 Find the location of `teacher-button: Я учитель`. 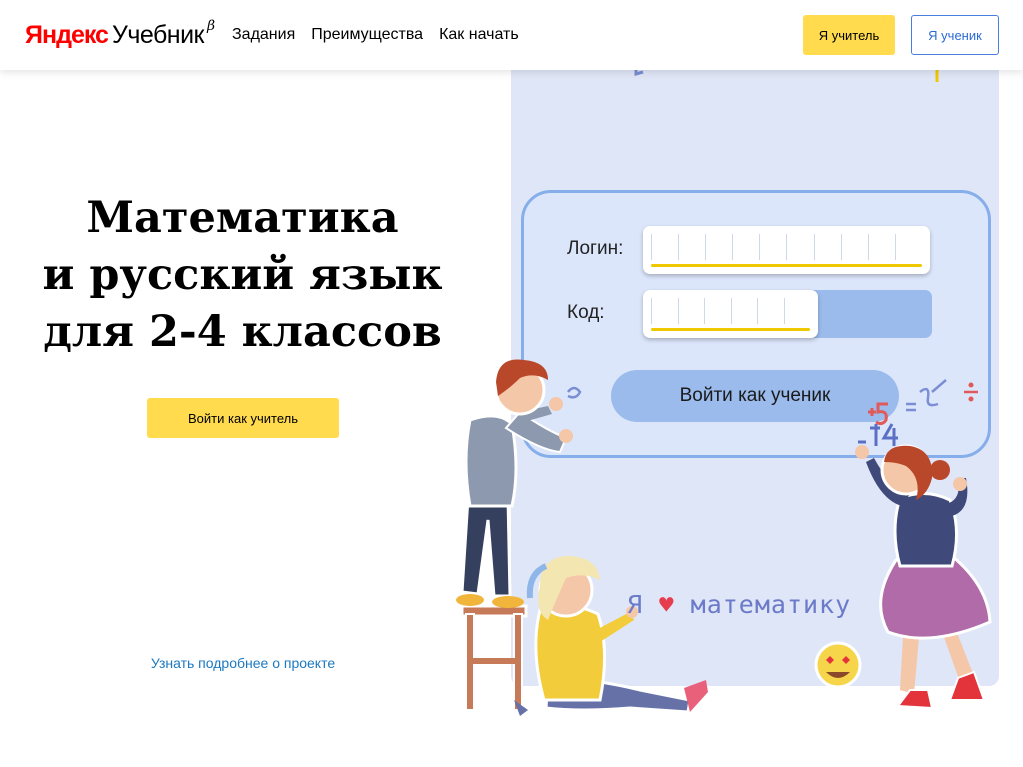

teacher-button: Я учитель is located at coordinates (849, 35).